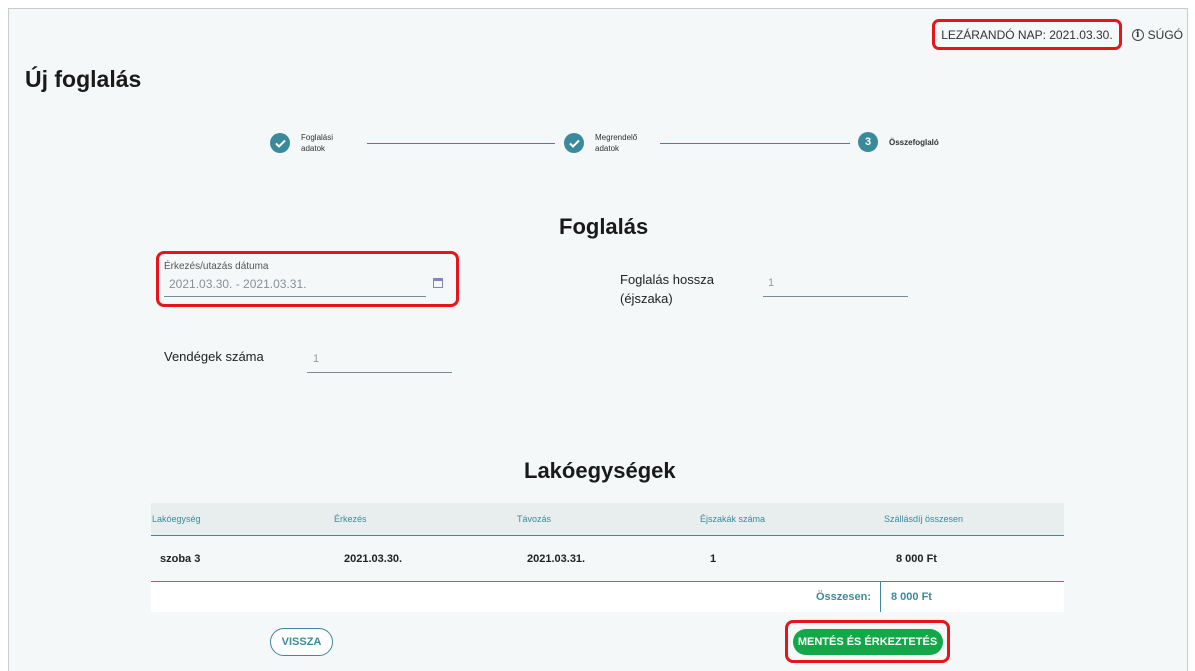  I want to click on closing-day-indicator: LEZÁRANDÓ NAP: 2021.03.30., so click(1027, 34).